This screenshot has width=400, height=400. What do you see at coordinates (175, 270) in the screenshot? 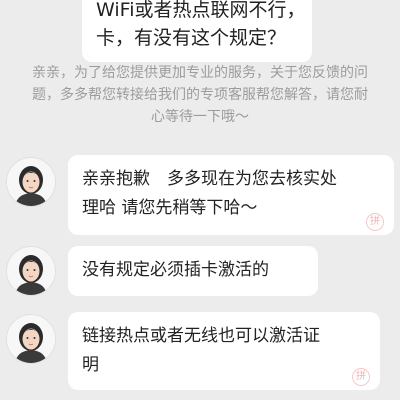
I see `message-text-line: 没有规定必须插卡激活的` at bounding box center [175, 270].